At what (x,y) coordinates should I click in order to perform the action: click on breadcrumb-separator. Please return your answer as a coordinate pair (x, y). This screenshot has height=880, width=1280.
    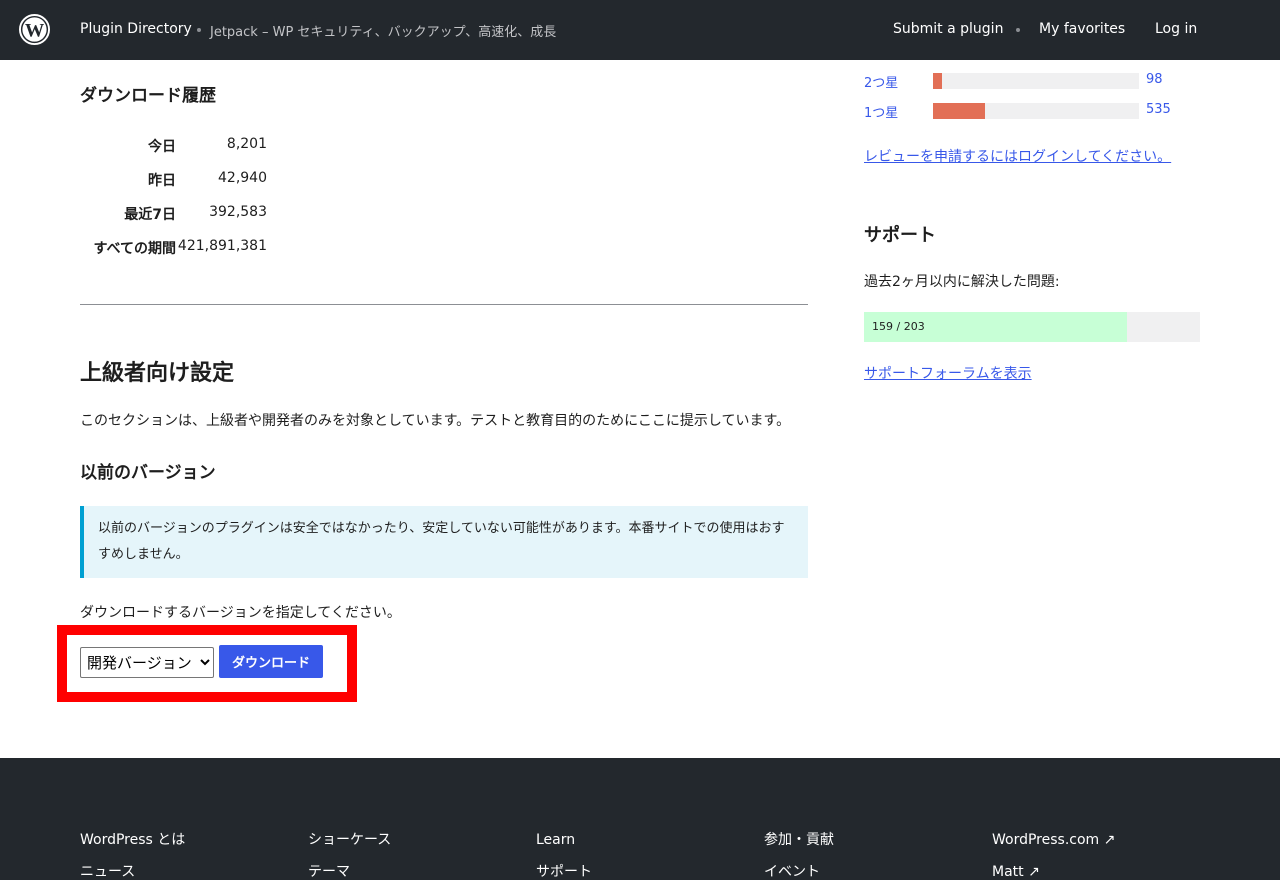
    Looking at the image, I should click on (199, 30).